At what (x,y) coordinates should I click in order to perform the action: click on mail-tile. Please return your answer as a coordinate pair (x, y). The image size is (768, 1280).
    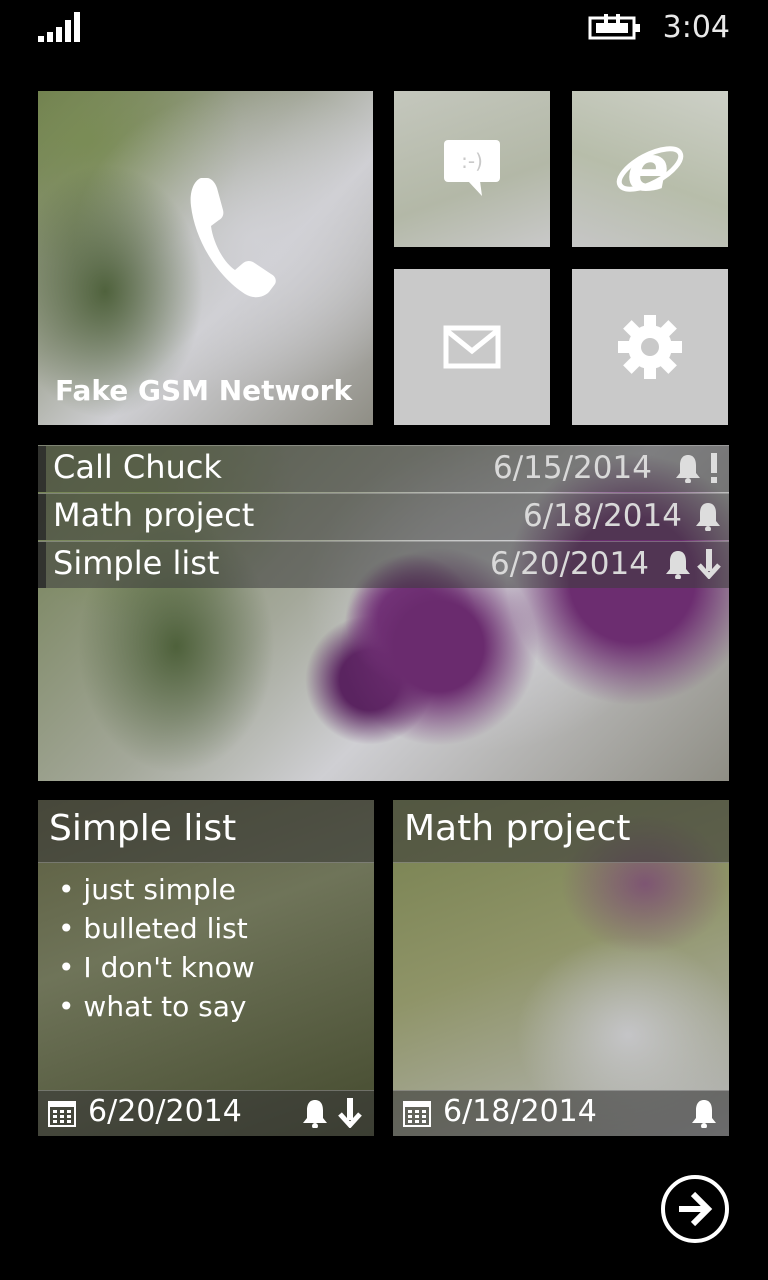
    Looking at the image, I should click on (472, 347).